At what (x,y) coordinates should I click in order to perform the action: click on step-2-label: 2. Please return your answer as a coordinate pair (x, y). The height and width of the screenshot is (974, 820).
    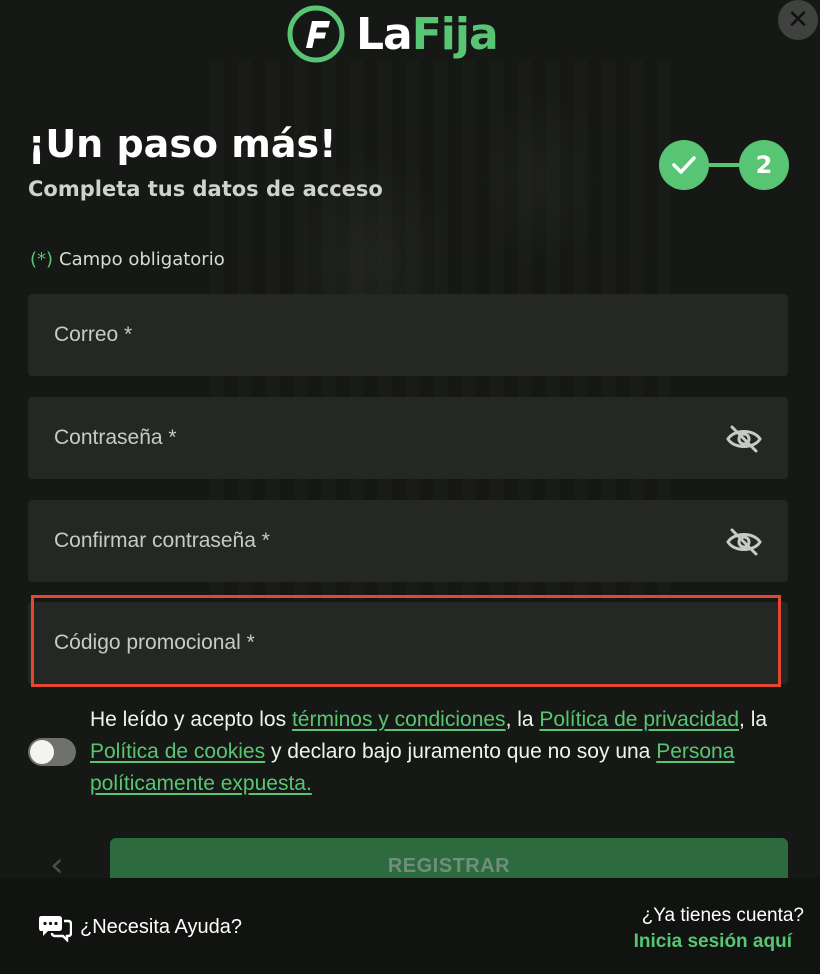
    Looking at the image, I should click on (764, 165).